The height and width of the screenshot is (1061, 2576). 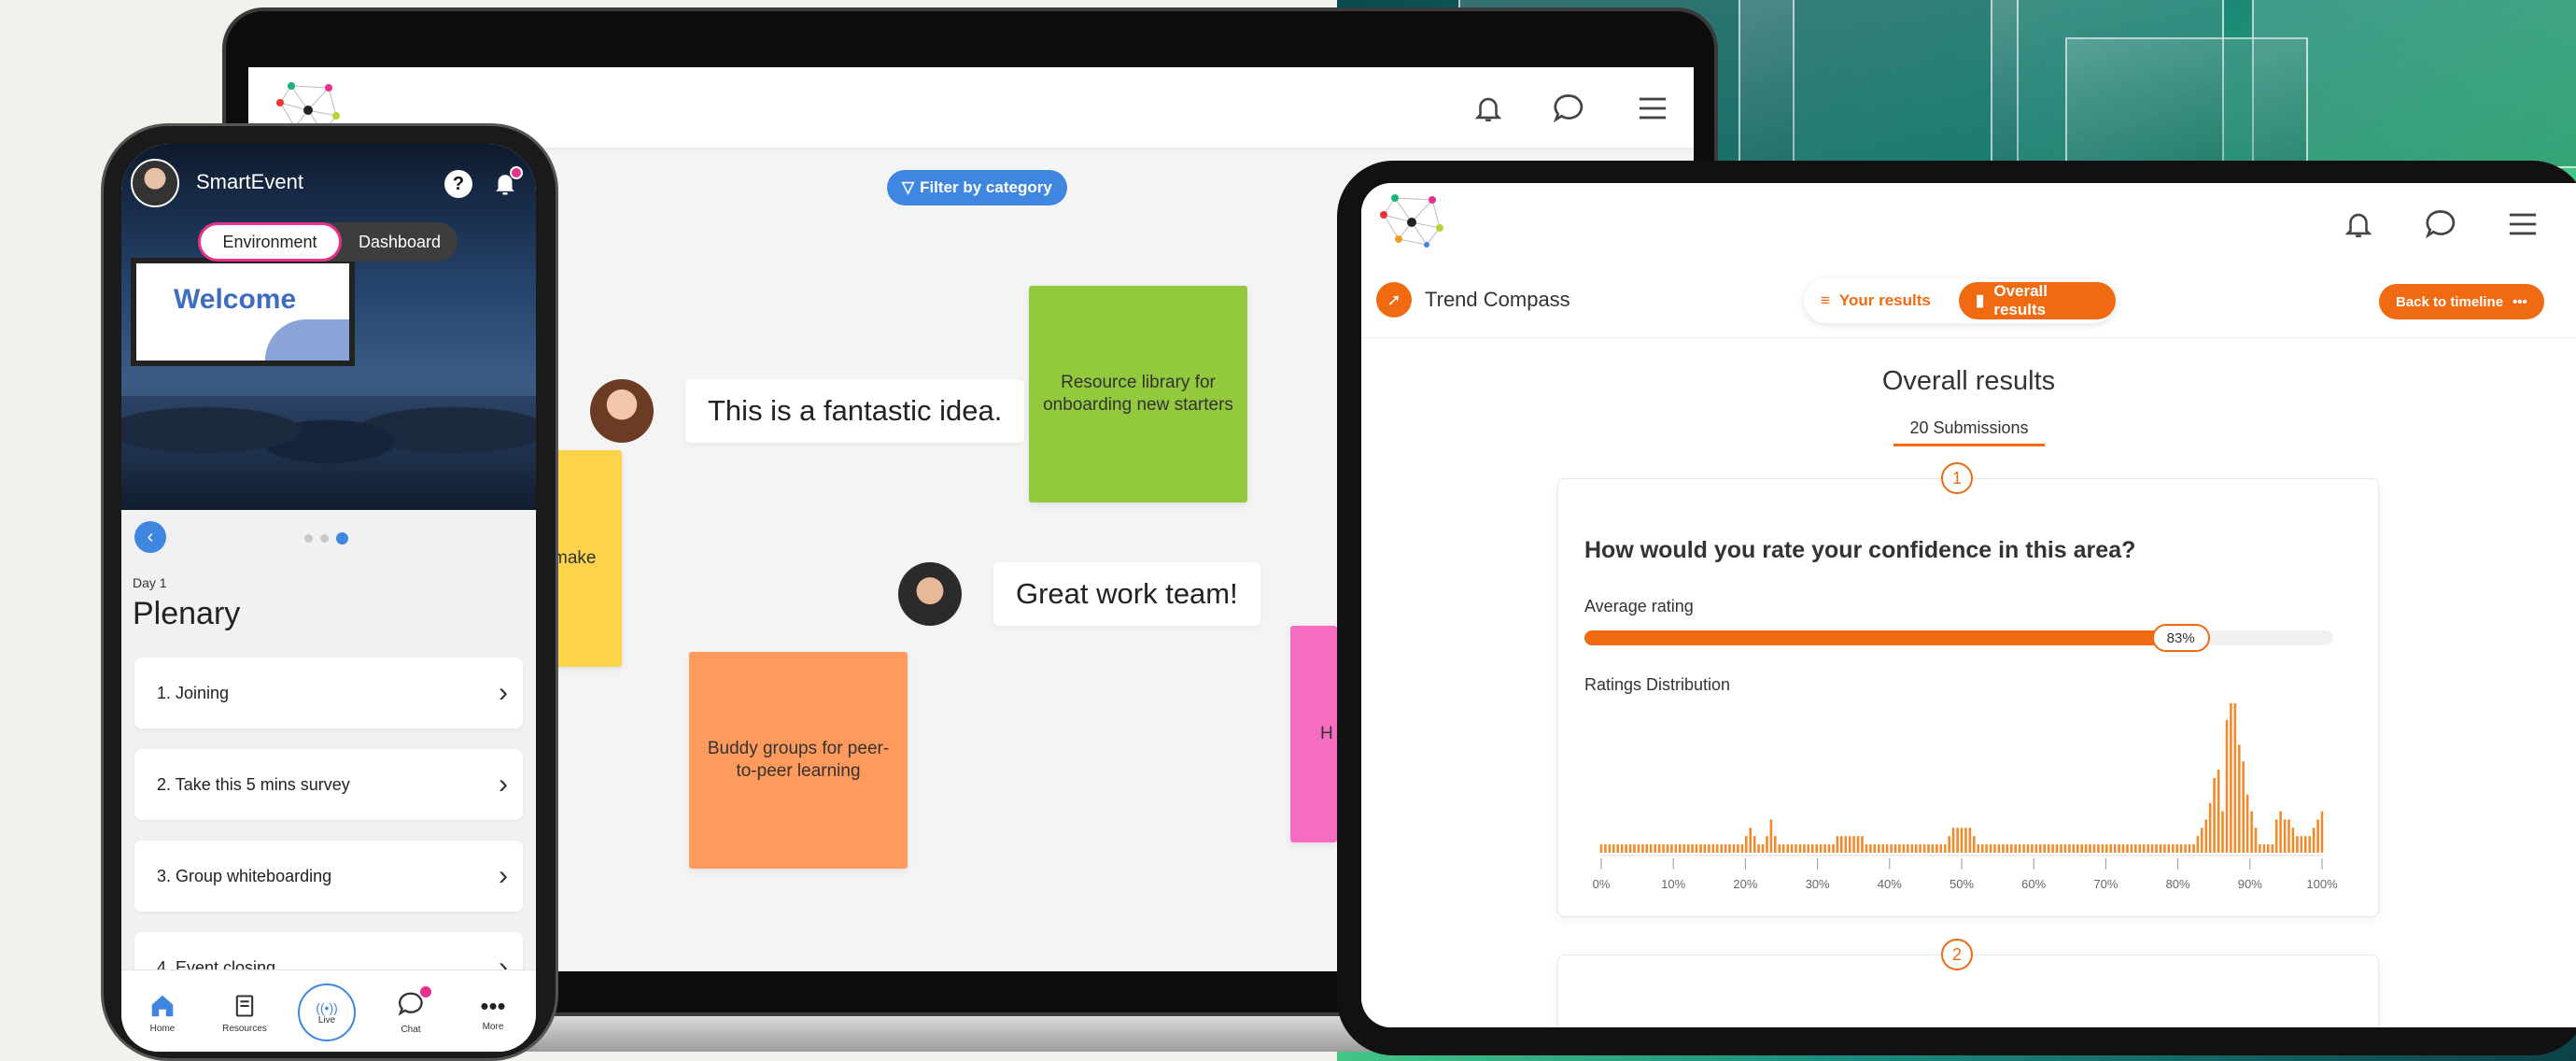 What do you see at coordinates (2322, 884) in the screenshot?
I see `x-tick-label: 100%` at bounding box center [2322, 884].